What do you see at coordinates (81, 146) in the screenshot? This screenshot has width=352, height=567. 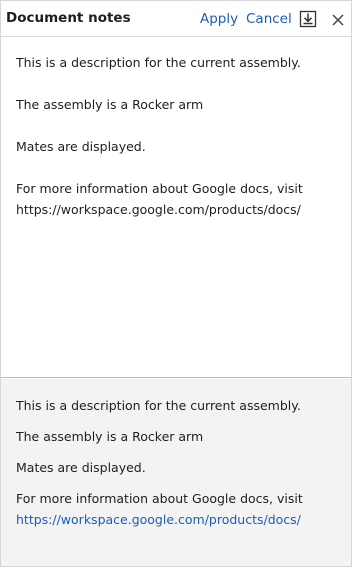 I see `editor-line-3: Mates are displayed.` at bounding box center [81, 146].